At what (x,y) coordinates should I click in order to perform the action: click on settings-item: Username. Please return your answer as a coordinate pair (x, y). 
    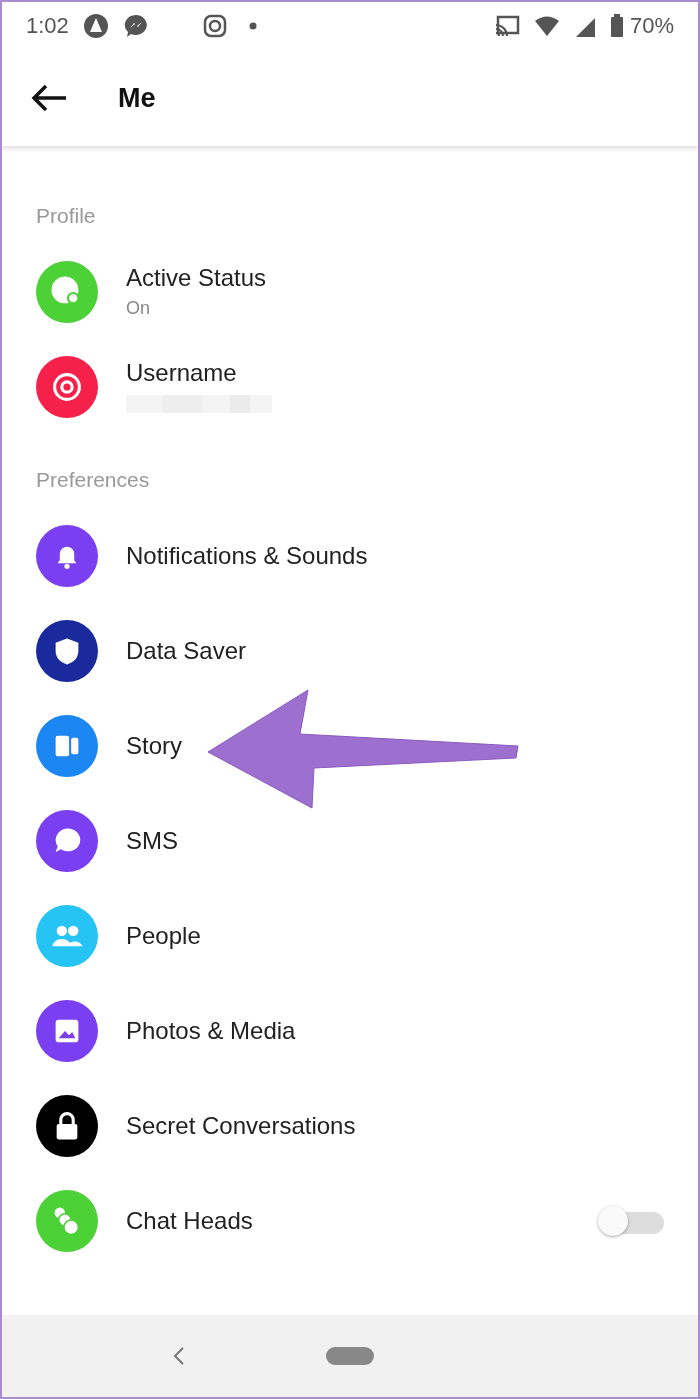
    Looking at the image, I should click on (350, 386).